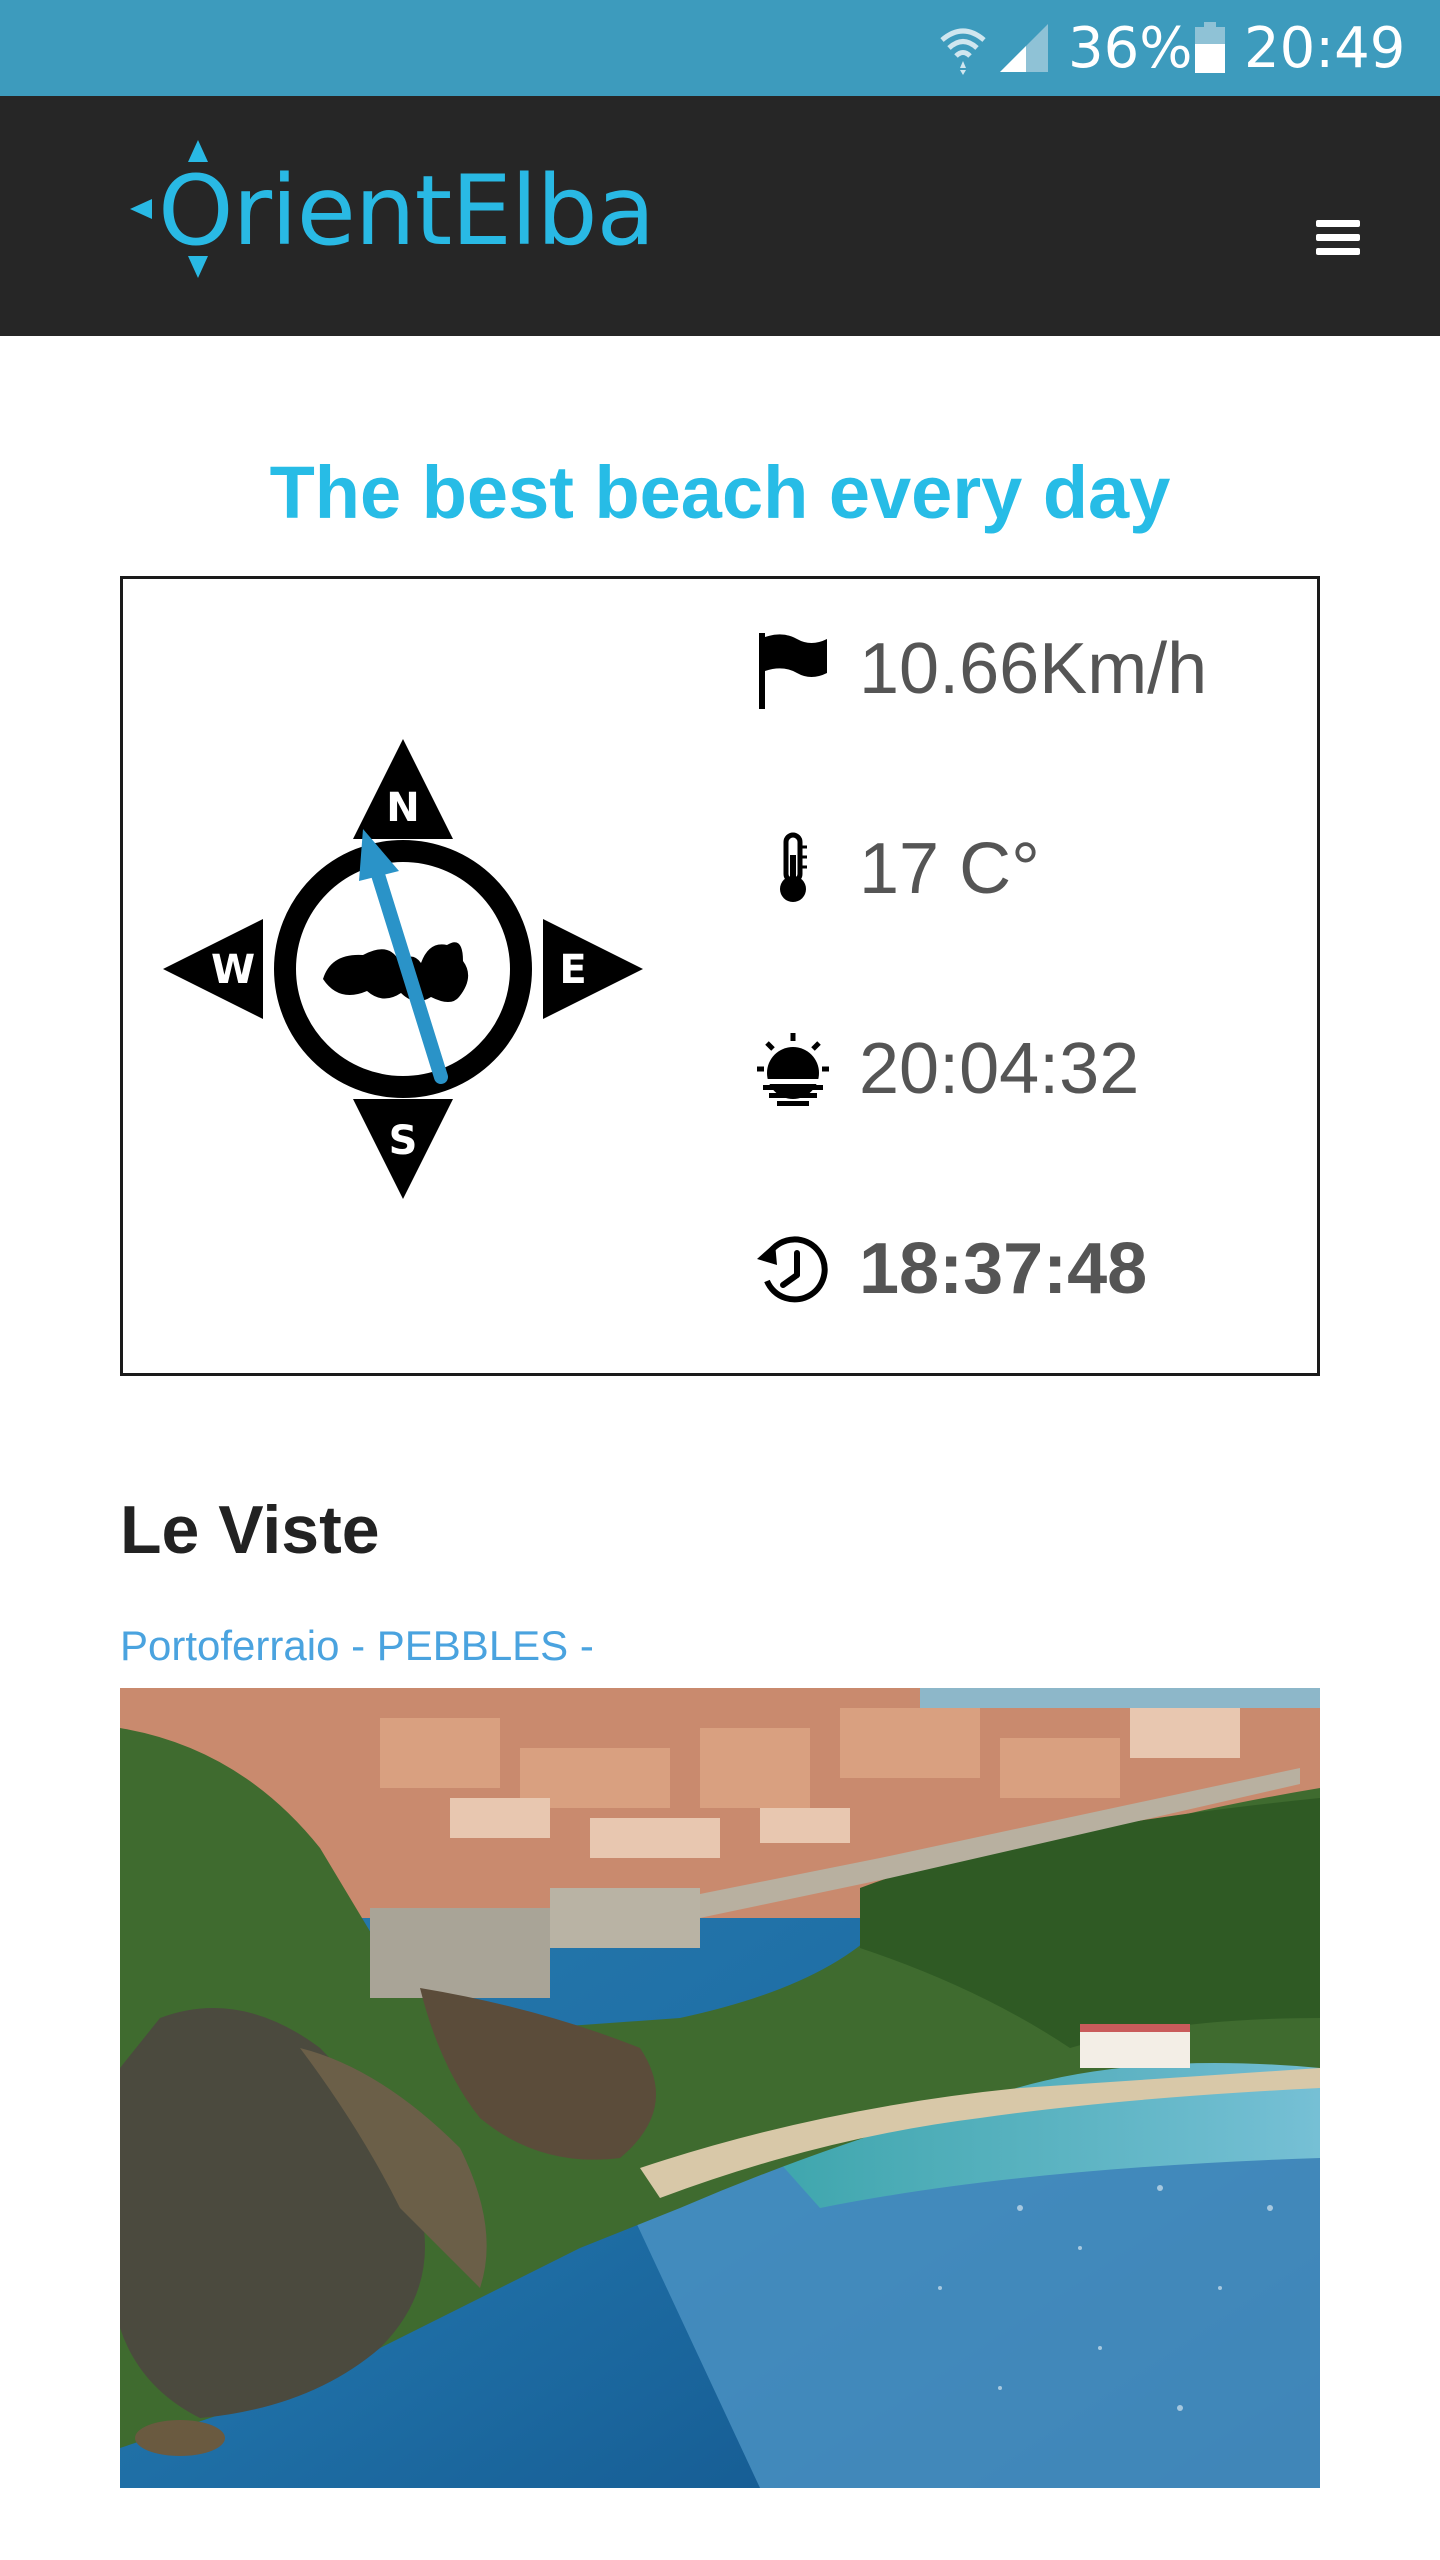  What do you see at coordinates (1130, 48) in the screenshot?
I see `battery-percent: 36%` at bounding box center [1130, 48].